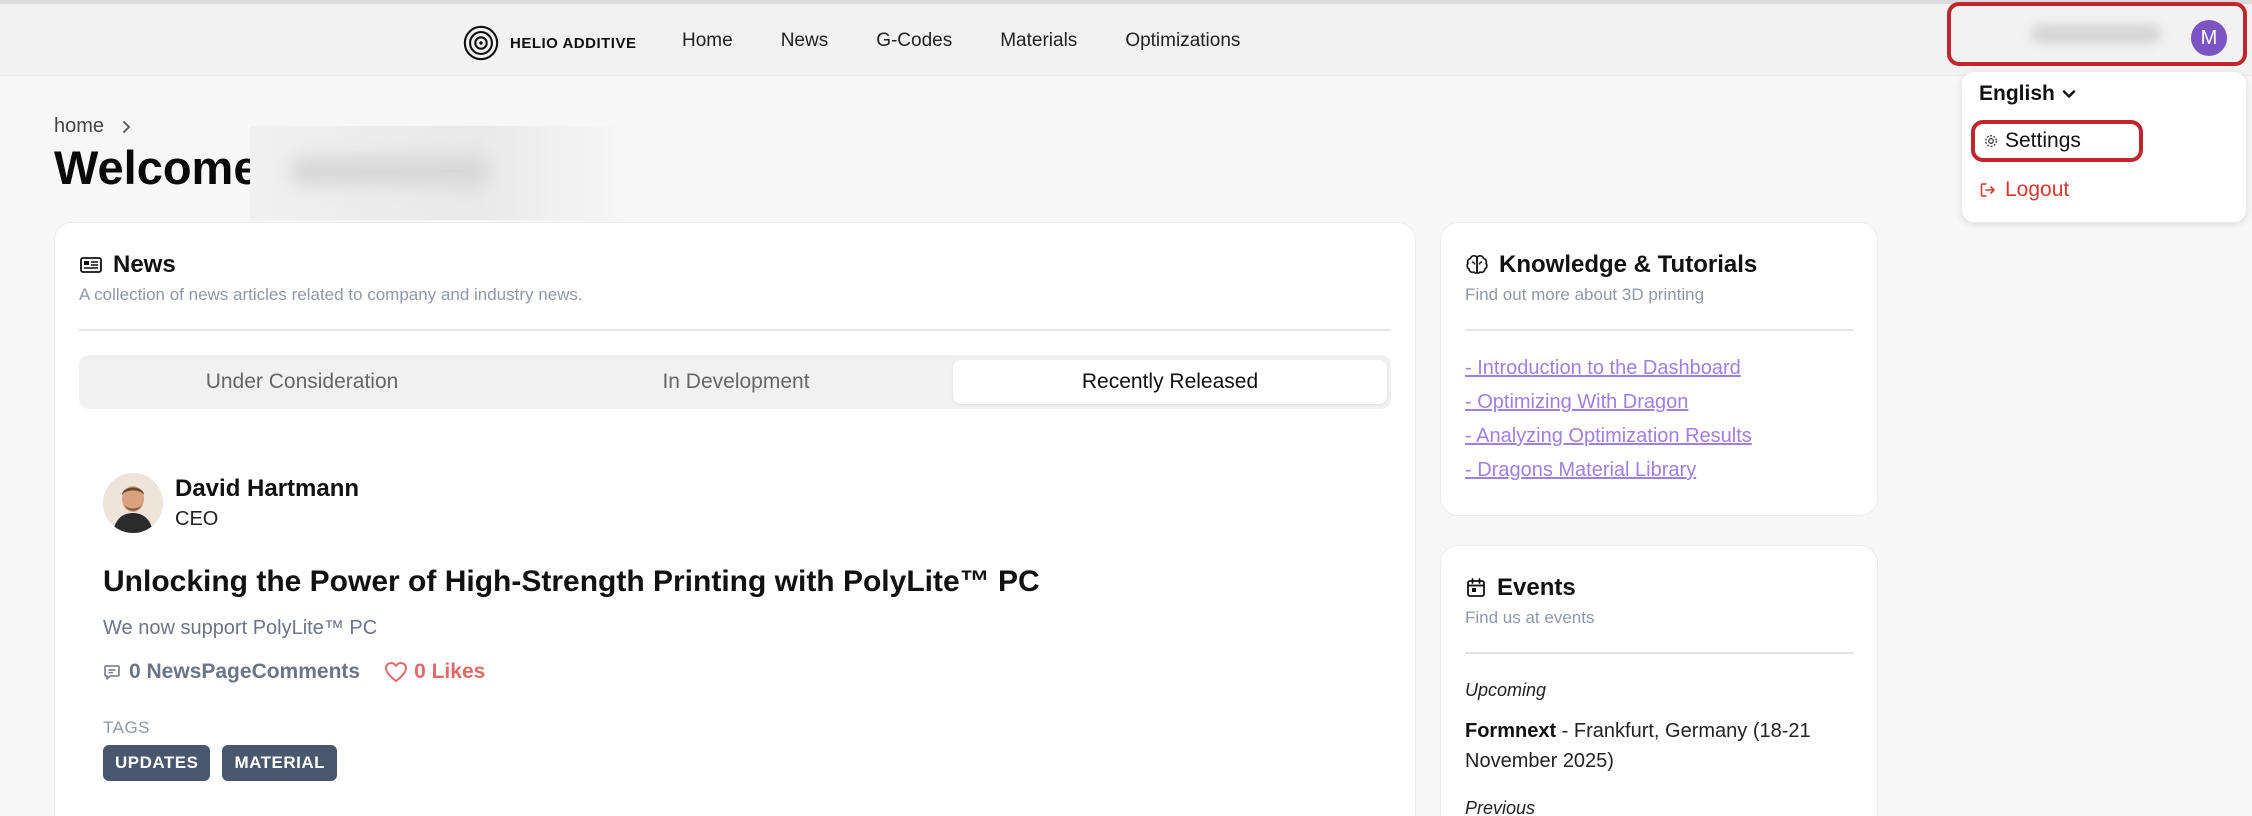 The height and width of the screenshot is (816, 2252). I want to click on user-dropdown-menu: English Settings Logout, so click(2104, 147).